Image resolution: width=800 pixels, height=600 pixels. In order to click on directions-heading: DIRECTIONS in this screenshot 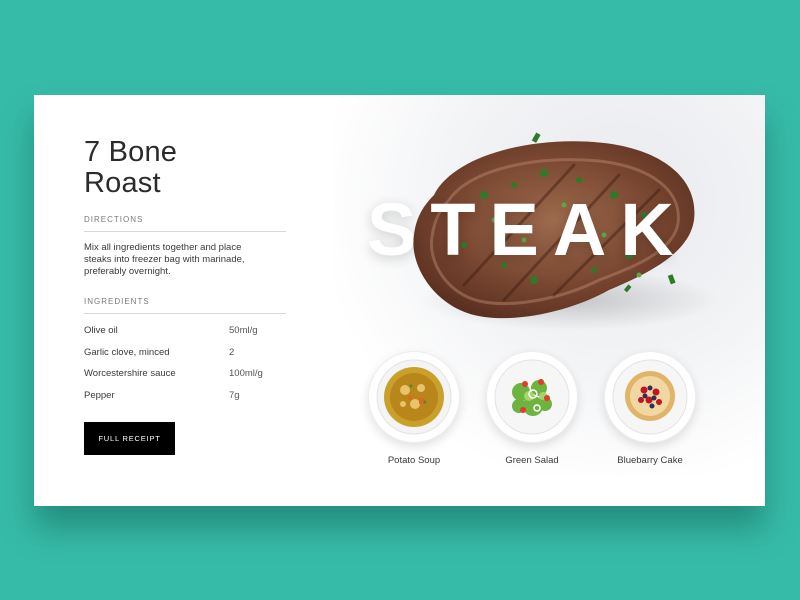, I will do `click(185, 223)`.